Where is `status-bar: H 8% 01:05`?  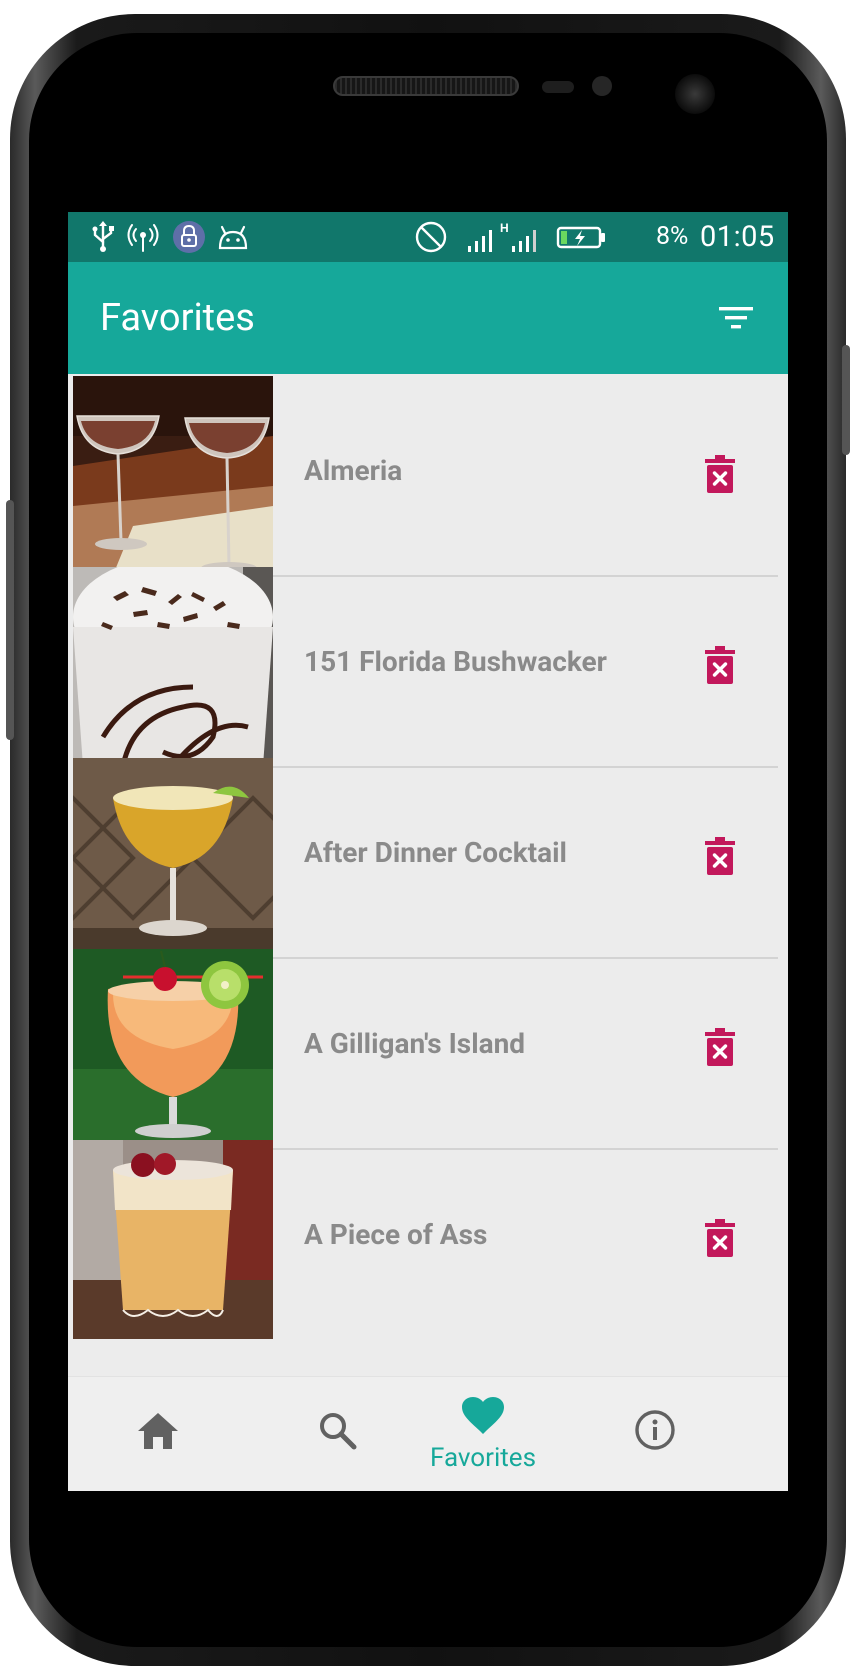
status-bar: H 8% 01:05 is located at coordinates (428, 237).